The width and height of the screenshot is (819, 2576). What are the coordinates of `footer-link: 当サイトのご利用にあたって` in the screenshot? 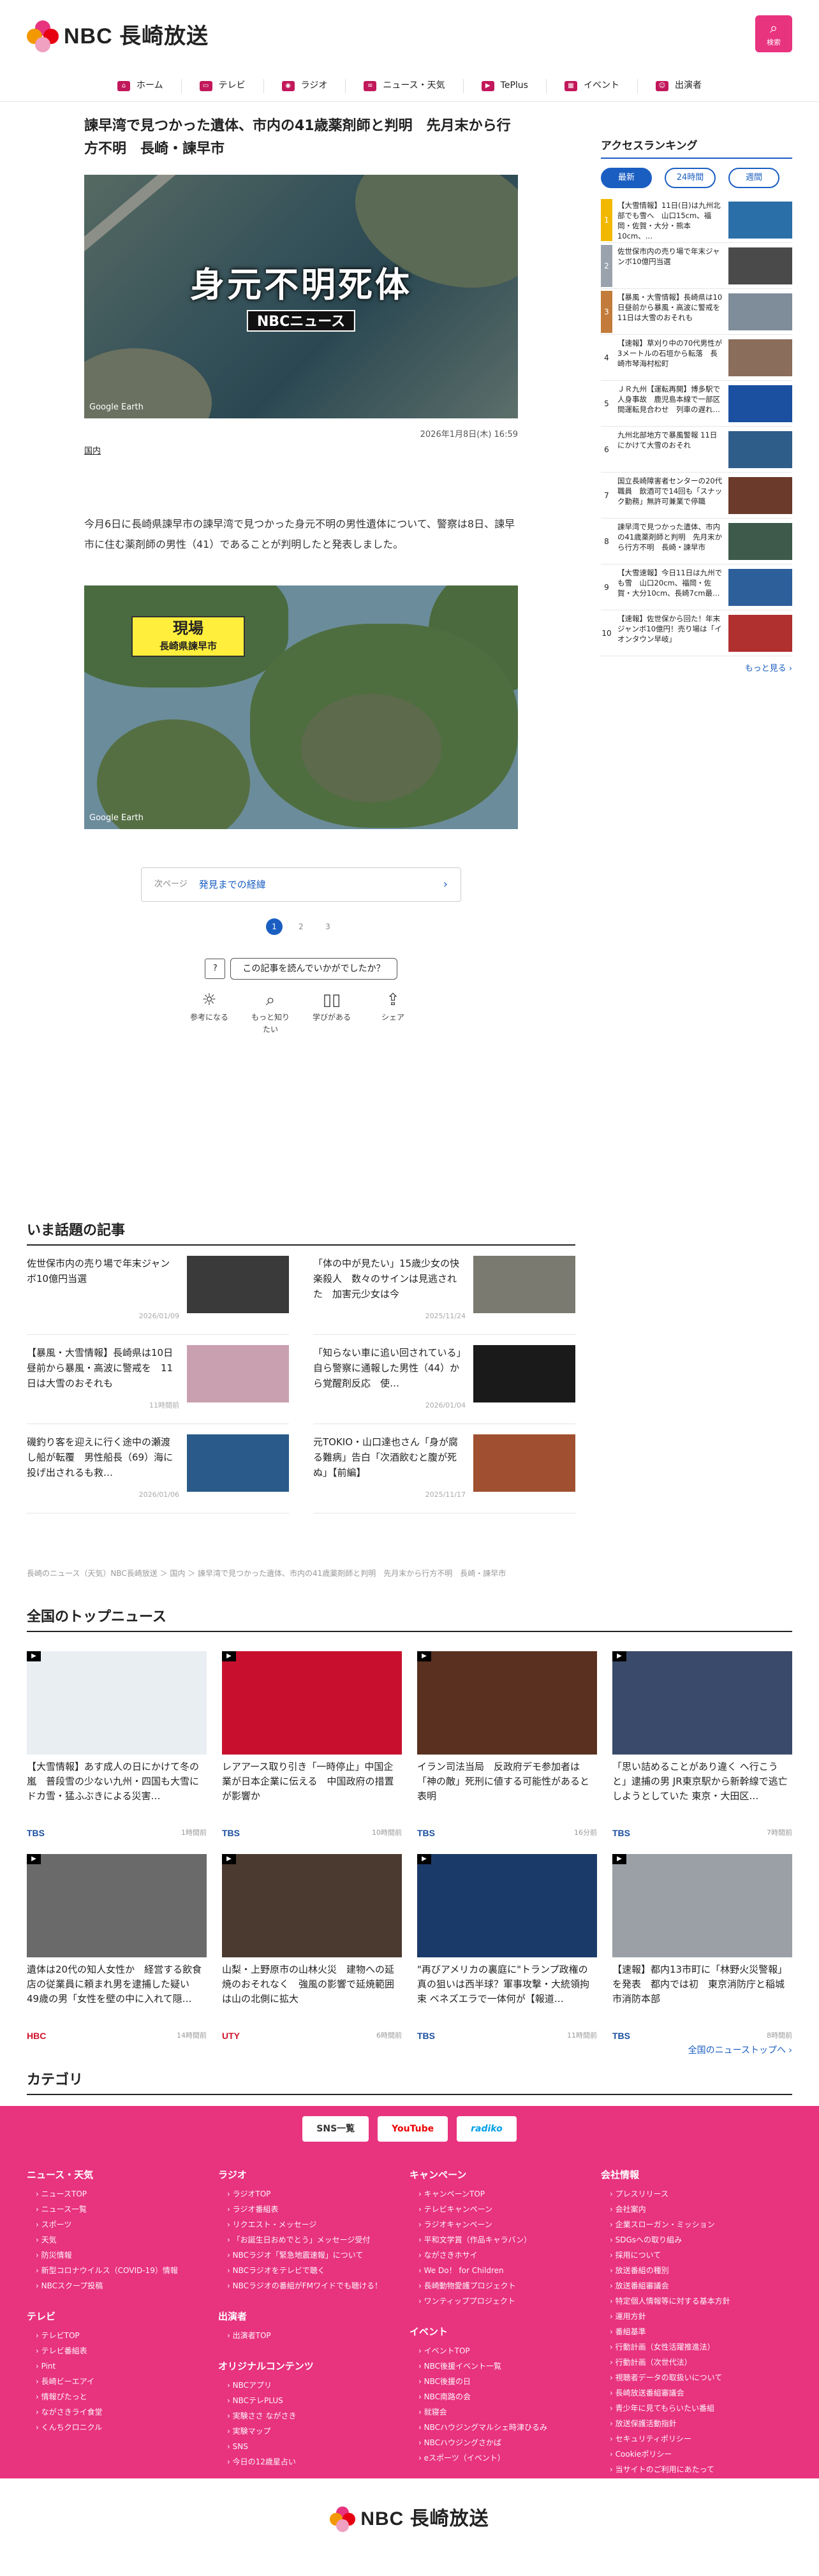 It's located at (701, 2469).